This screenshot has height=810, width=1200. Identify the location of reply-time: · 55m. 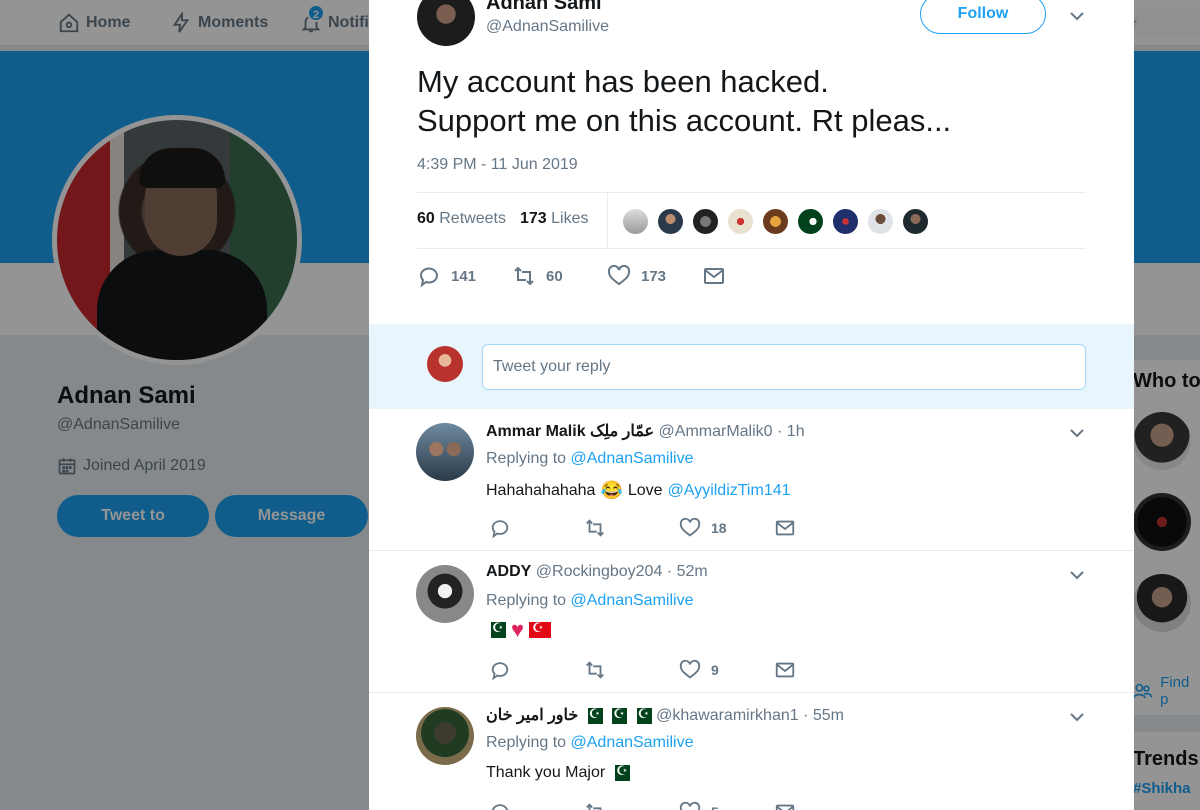
(823, 715).